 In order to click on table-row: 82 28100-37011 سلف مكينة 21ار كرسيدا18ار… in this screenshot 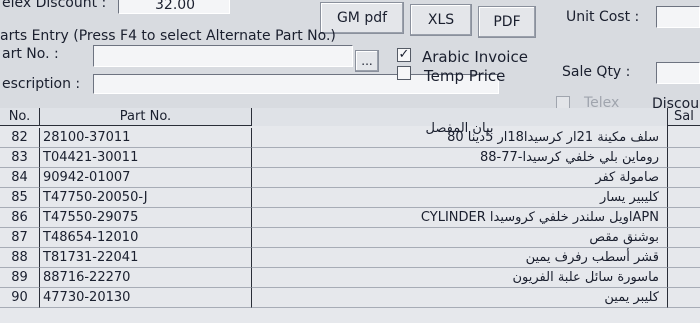, I will do `click(350, 138)`.